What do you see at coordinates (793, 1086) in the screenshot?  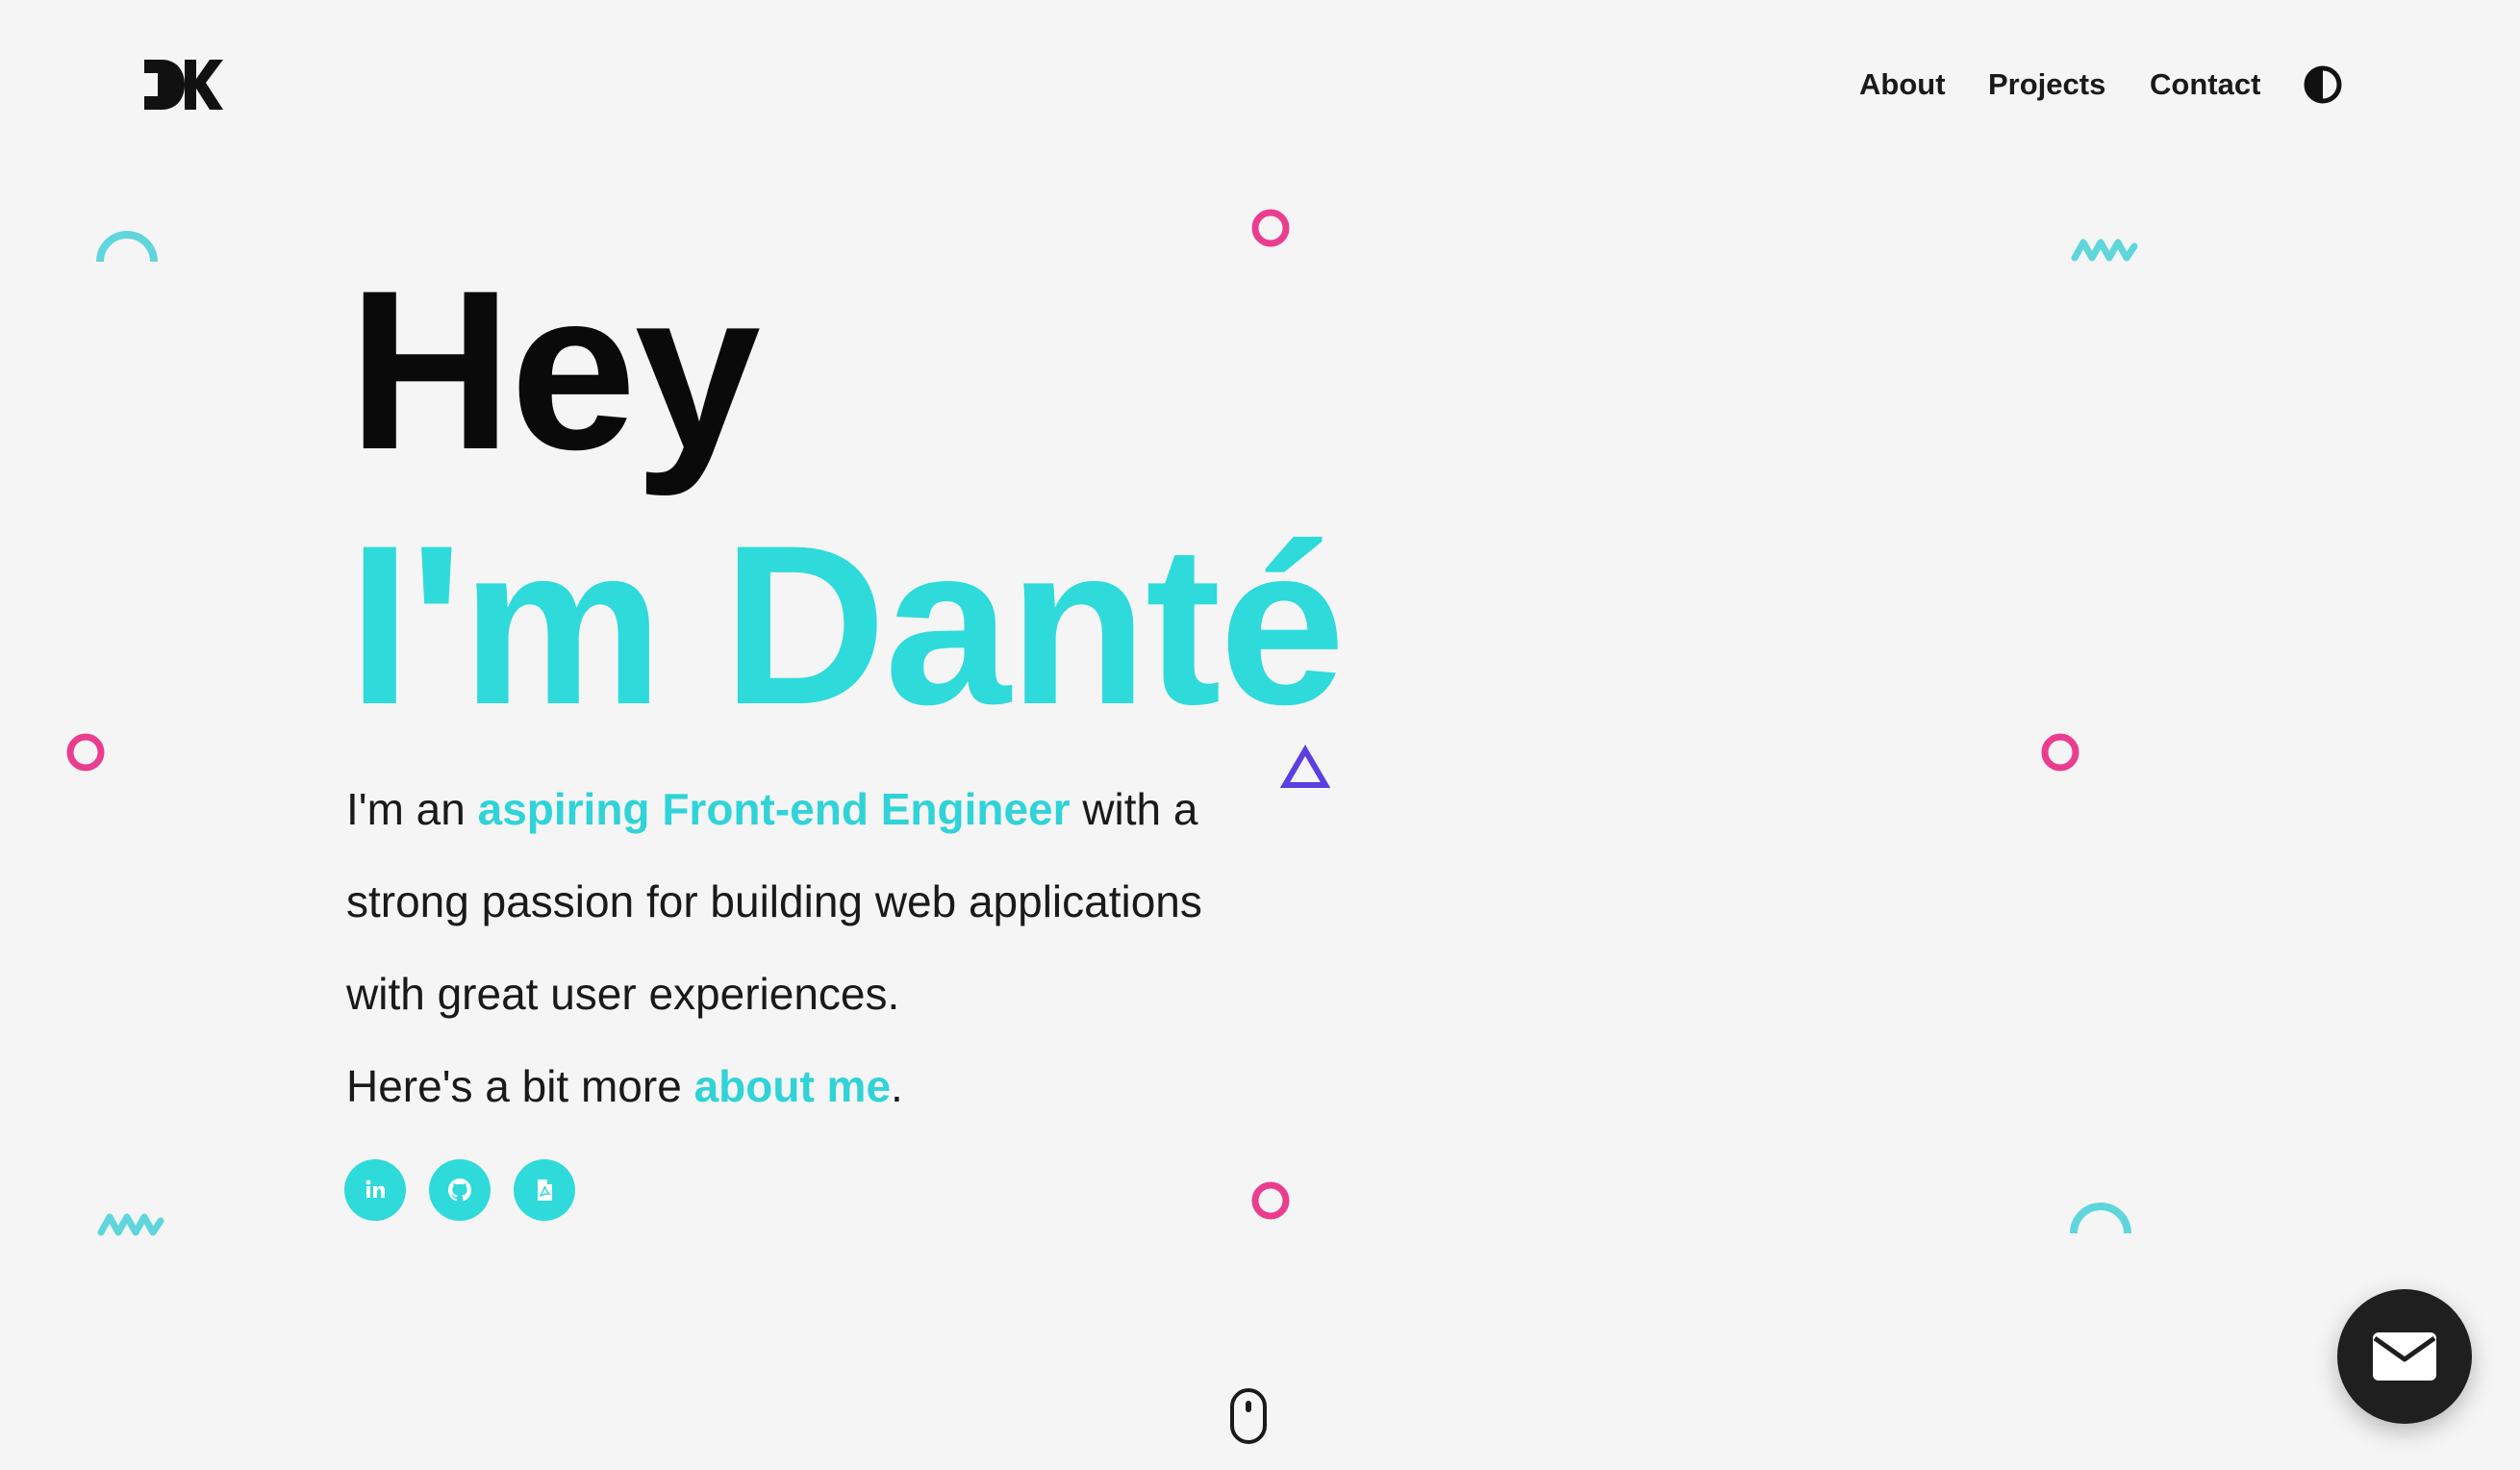 I see `about-me-link: about me` at bounding box center [793, 1086].